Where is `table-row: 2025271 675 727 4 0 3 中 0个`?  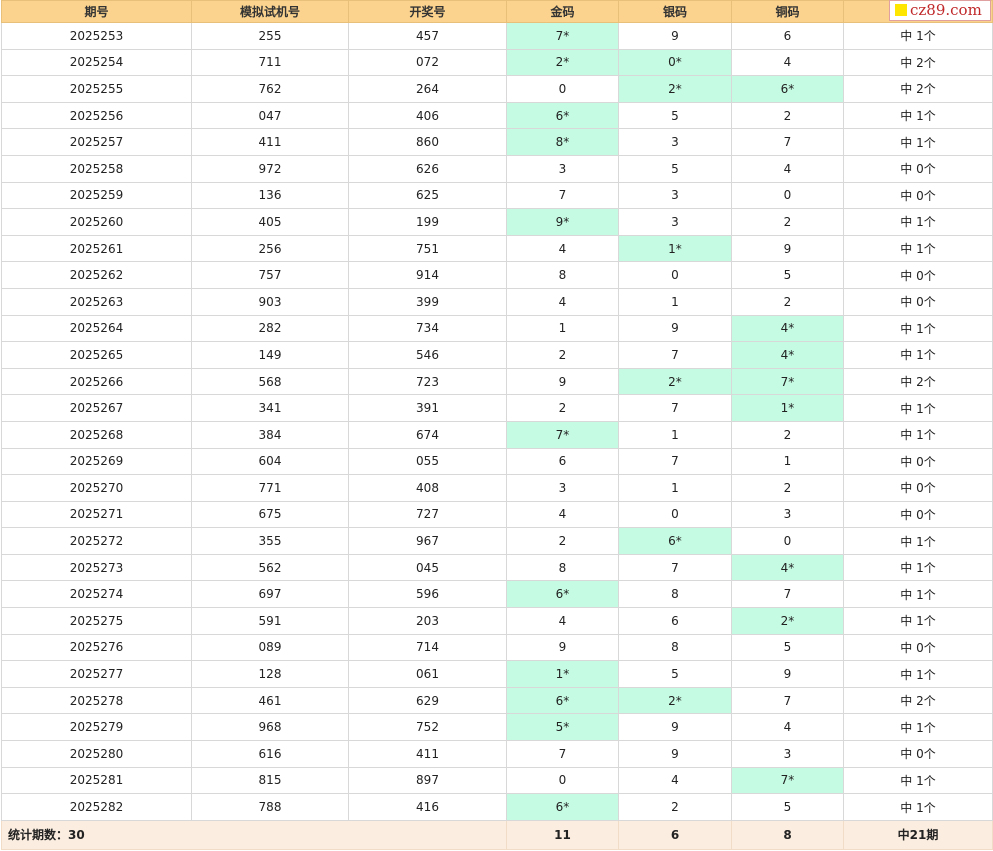 table-row: 2025271 675 727 4 0 3 中 0个 is located at coordinates (497, 514).